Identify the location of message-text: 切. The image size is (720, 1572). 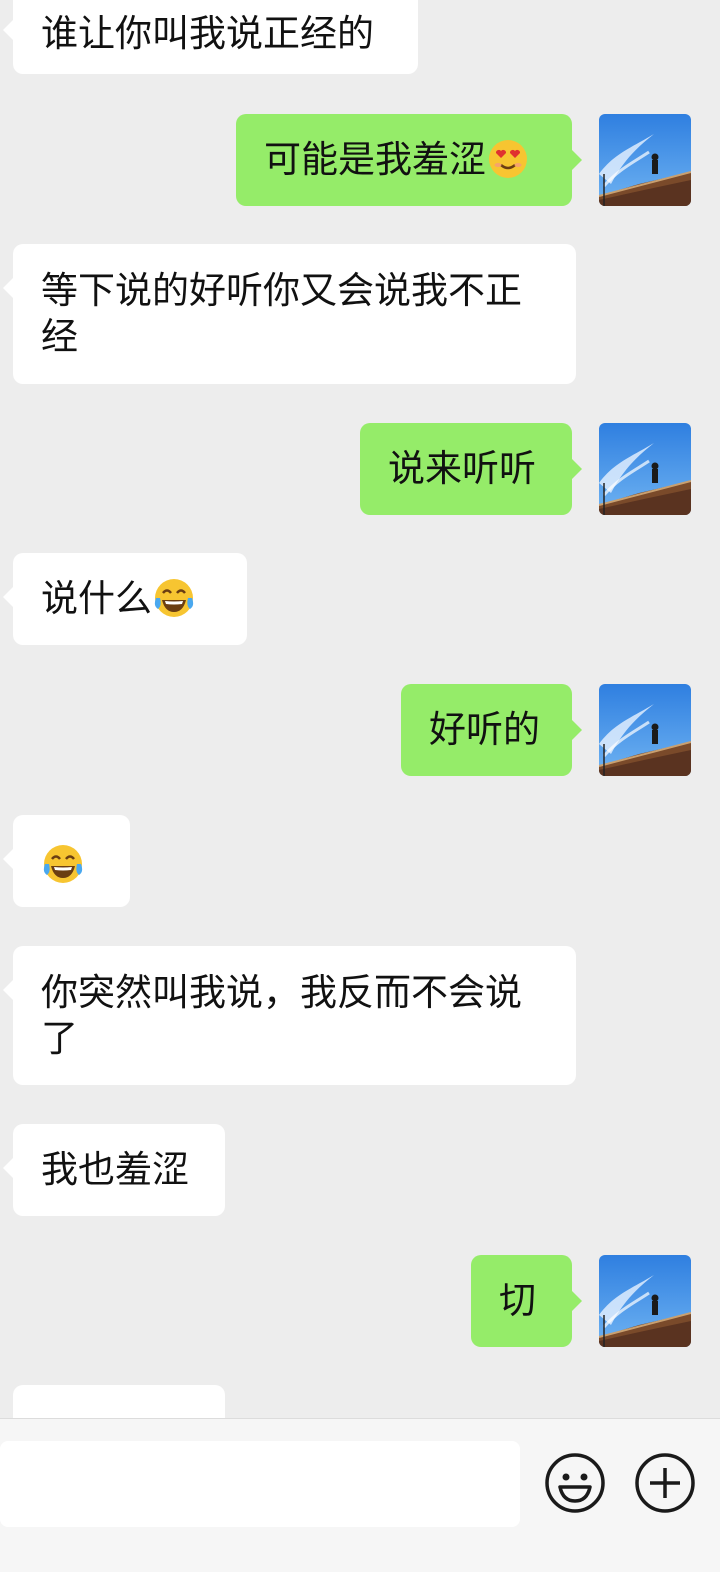
(517, 1300).